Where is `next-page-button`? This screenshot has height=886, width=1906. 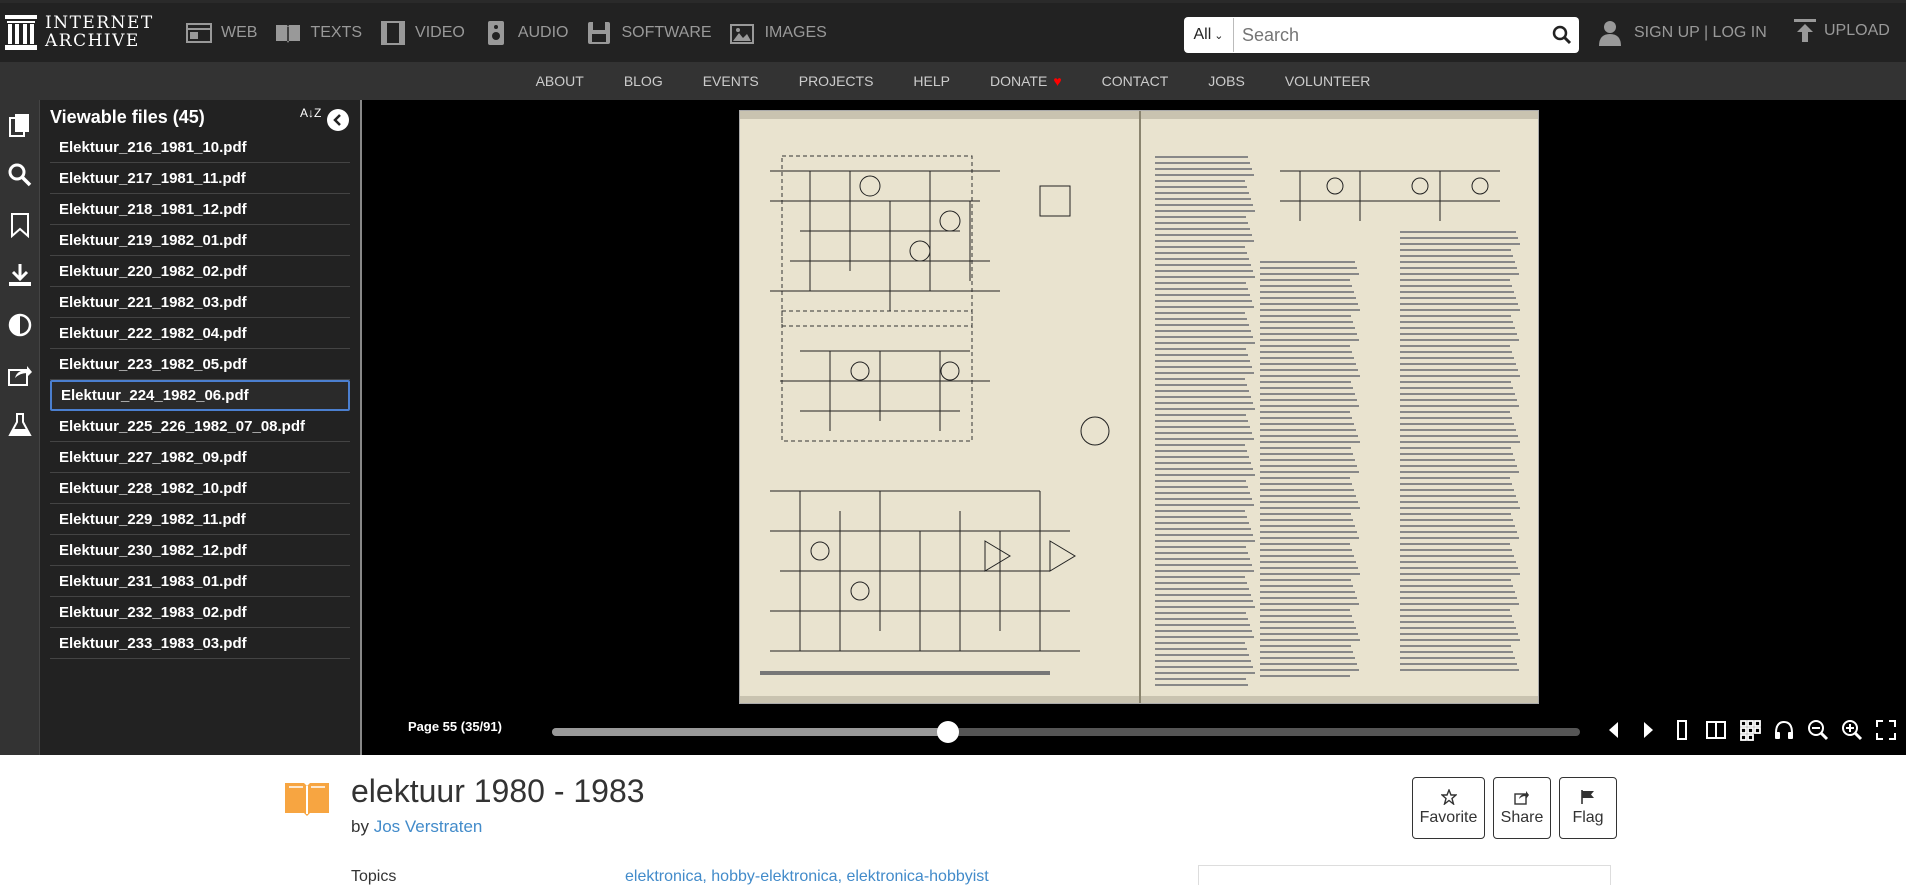 next-page-button is located at coordinates (1648, 730).